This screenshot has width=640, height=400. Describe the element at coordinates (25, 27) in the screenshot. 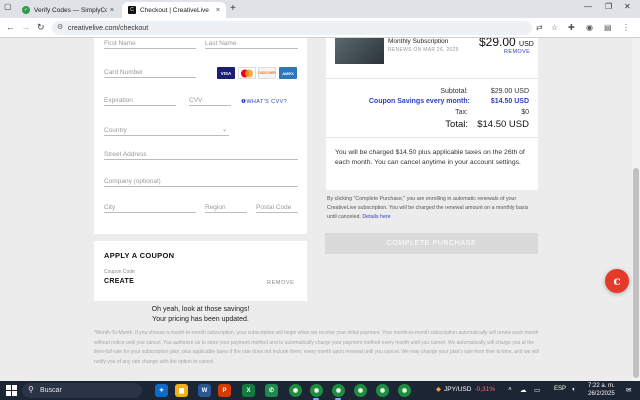

I see `forward-icon: →` at that location.